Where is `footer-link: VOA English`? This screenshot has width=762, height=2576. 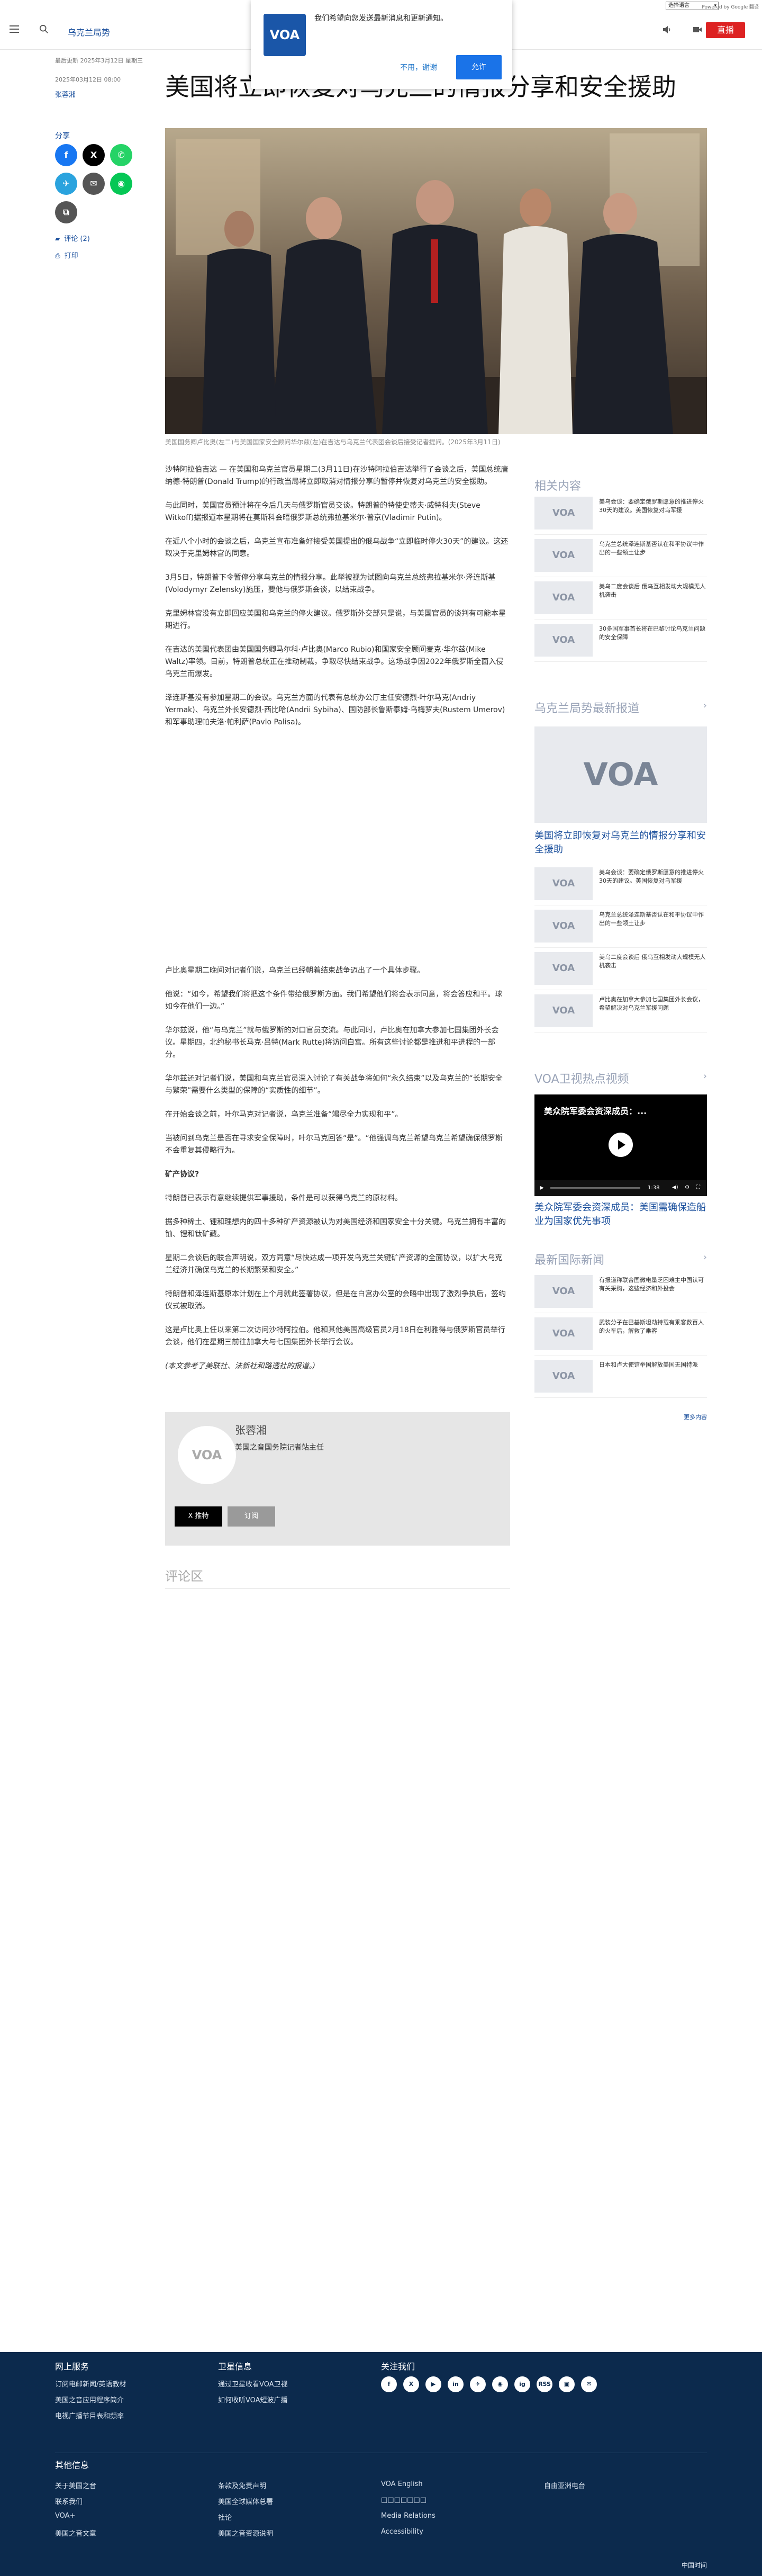
footer-link: VOA English is located at coordinates (402, 2484).